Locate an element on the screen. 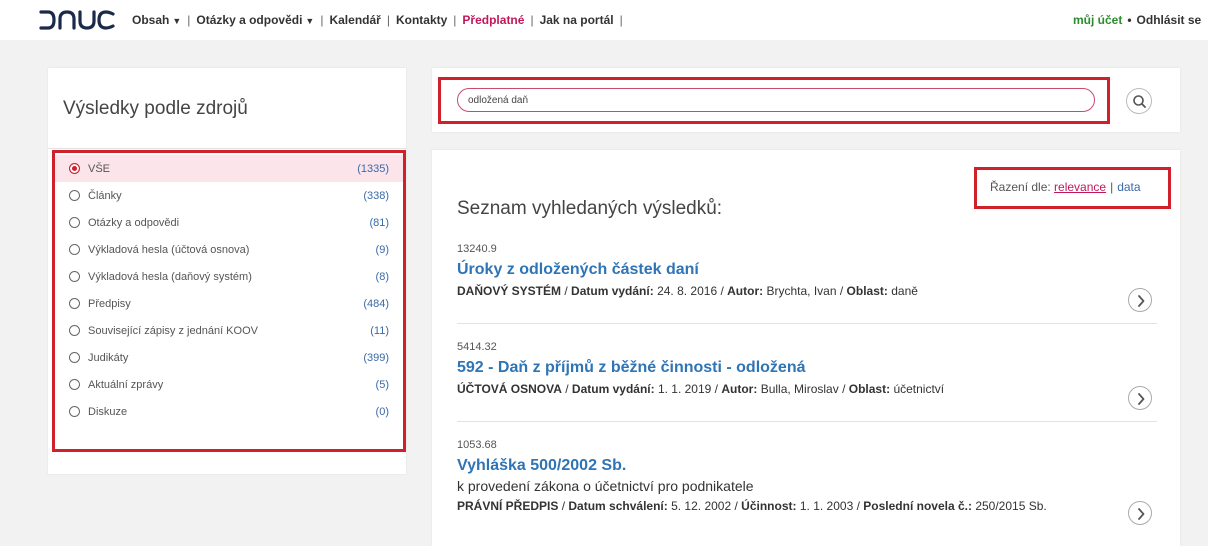  source-option: Aktuální zprávy (5) is located at coordinates (229, 384).